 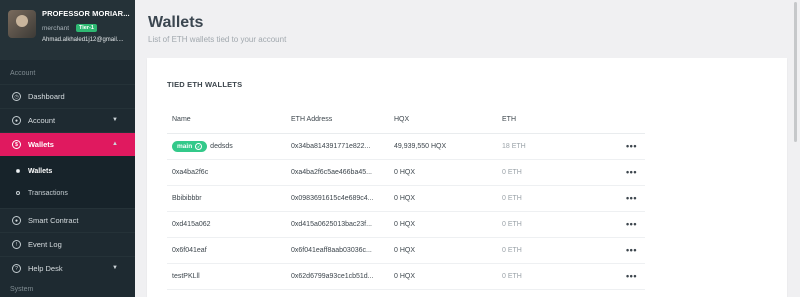 I want to click on check-circle-icon: ✓, so click(x=199, y=146).